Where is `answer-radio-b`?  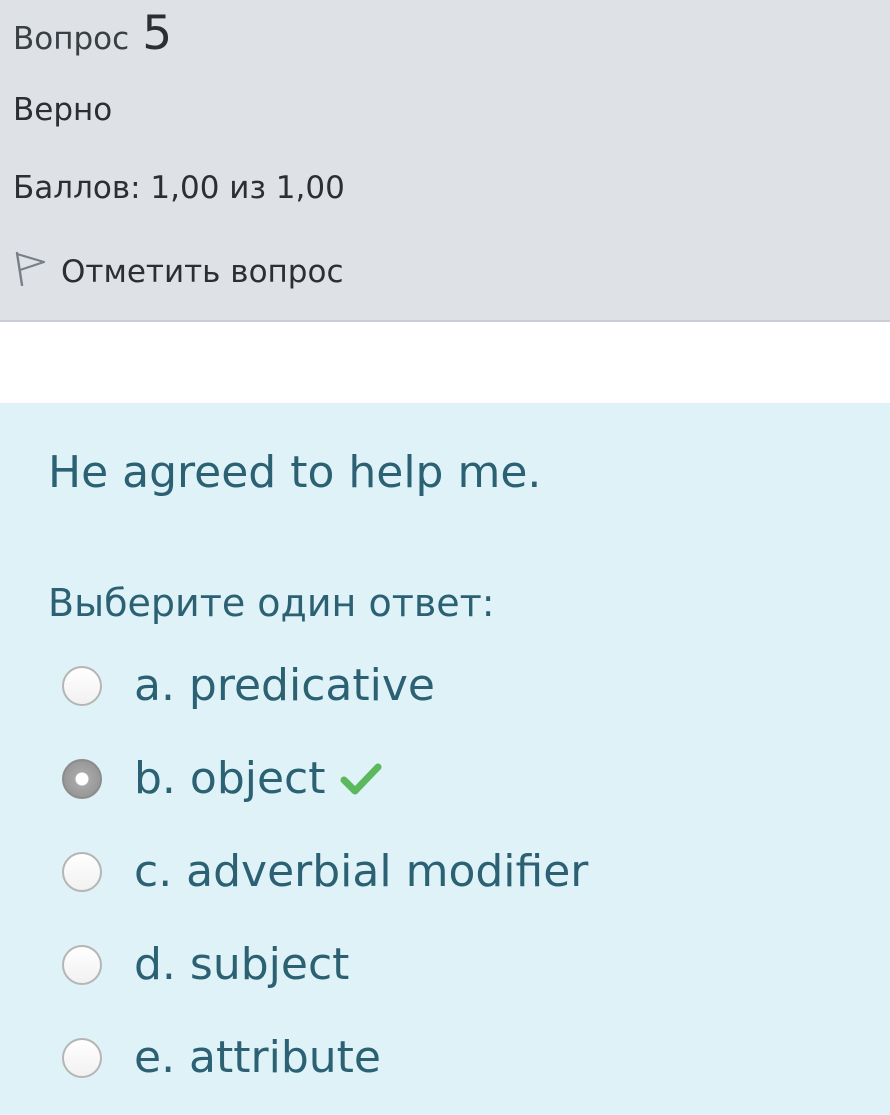
answer-radio-b is located at coordinates (82, 778).